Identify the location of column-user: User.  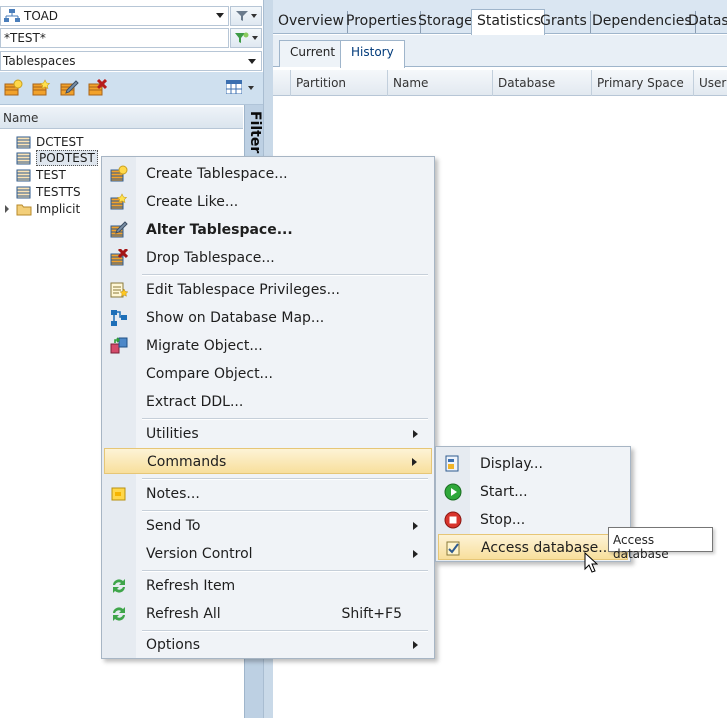
(710, 83).